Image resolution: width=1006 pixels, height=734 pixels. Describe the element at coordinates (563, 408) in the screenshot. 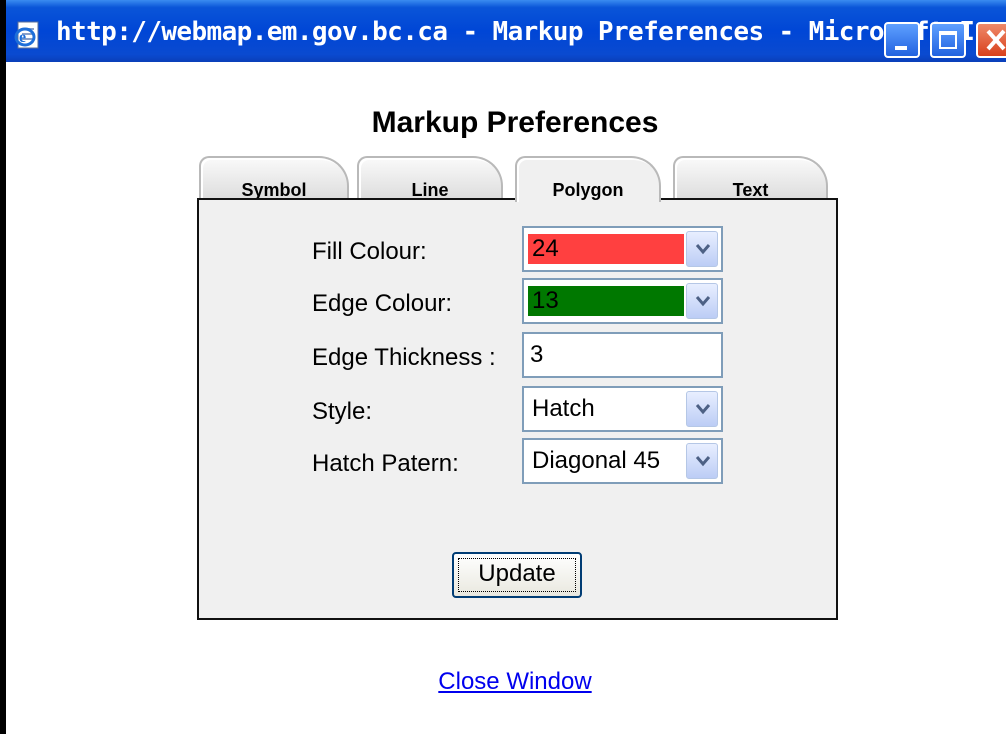

I see `style-value: Hatch` at that location.